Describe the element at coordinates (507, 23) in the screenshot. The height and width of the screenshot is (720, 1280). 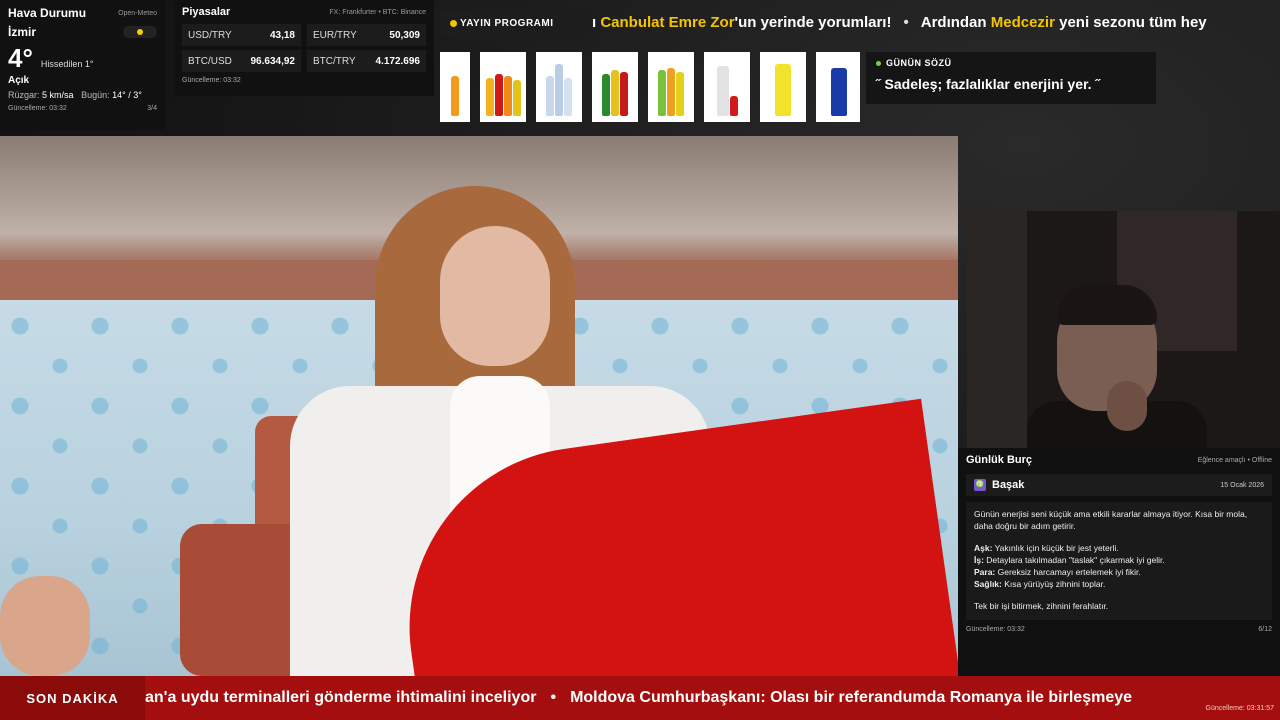
I see `schedule-label-text: YAYIN PROGRAMI` at that location.